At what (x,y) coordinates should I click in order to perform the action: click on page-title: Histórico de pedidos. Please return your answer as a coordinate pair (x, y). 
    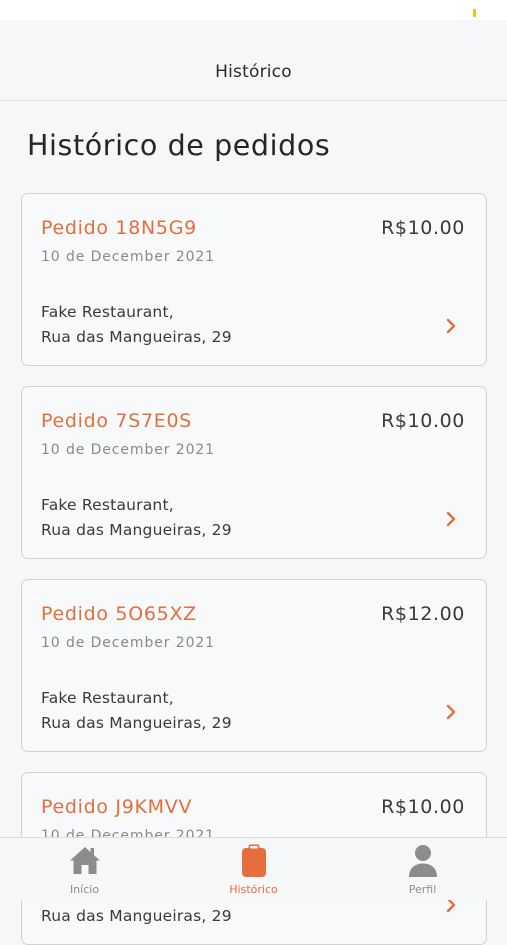
    Looking at the image, I should click on (179, 145).